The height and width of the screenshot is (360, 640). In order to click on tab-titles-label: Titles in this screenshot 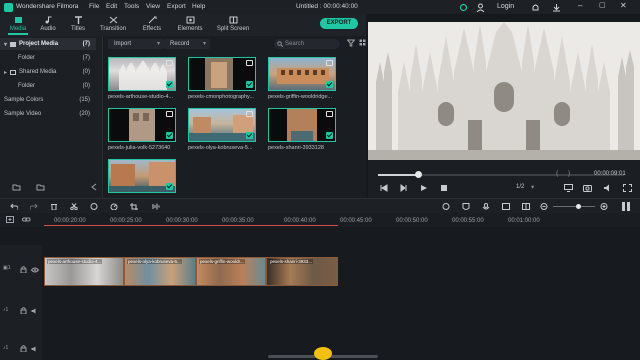, I will do `click(78, 29)`.